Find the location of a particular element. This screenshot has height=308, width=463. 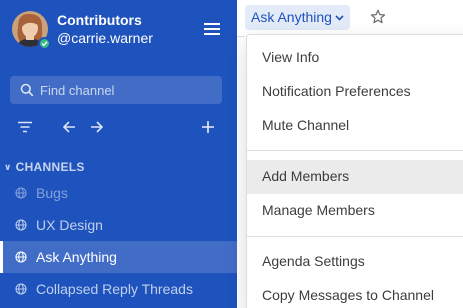

team-name: Contributors is located at coordinates (99, 20).